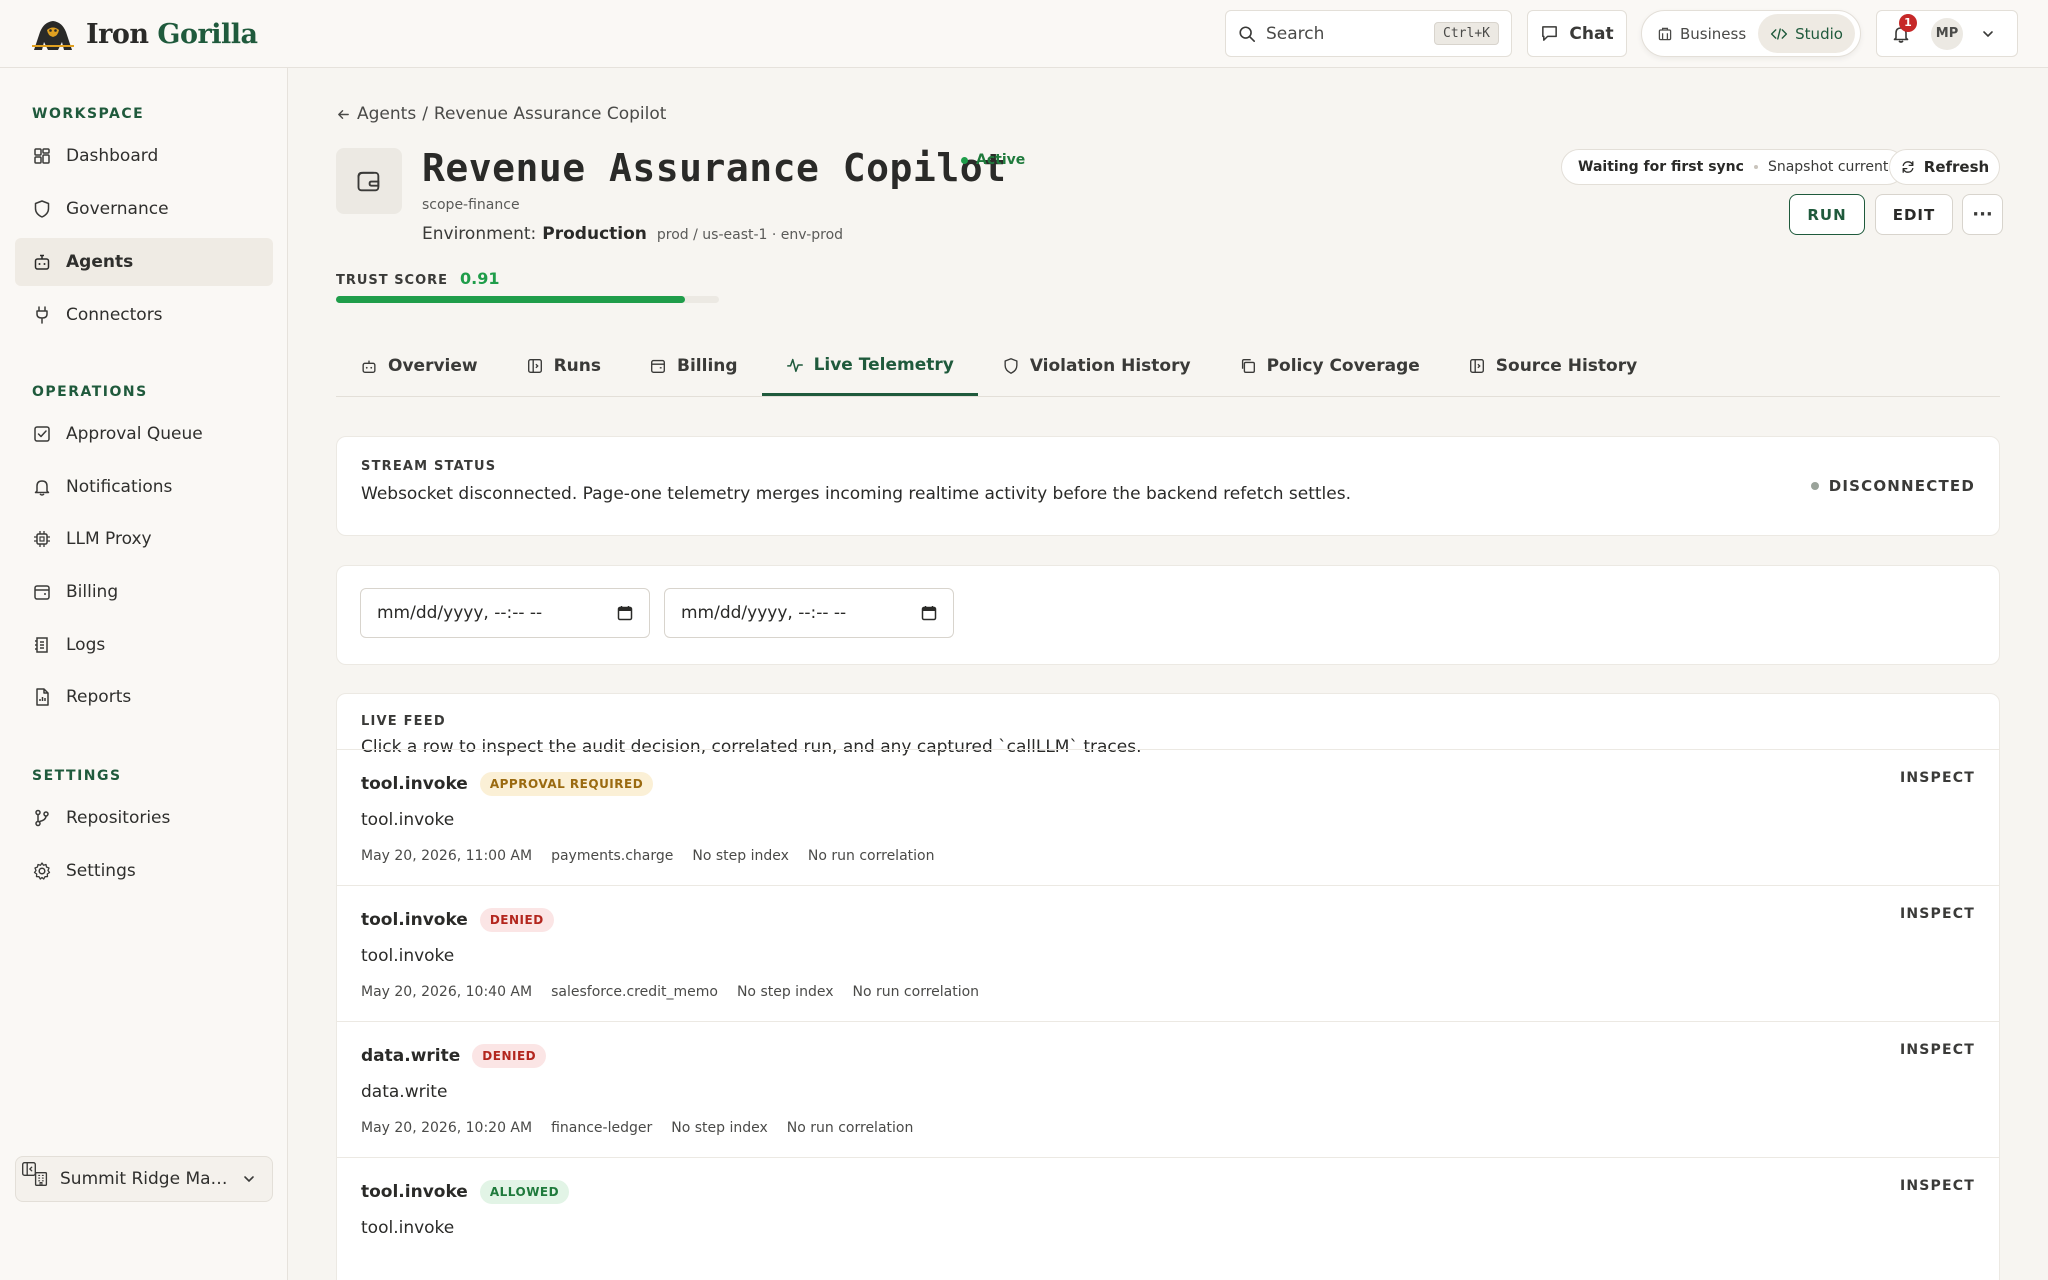 This screenshot has height=1280, width=2048. I want to click on avatar: MP, so click(1947, 33).